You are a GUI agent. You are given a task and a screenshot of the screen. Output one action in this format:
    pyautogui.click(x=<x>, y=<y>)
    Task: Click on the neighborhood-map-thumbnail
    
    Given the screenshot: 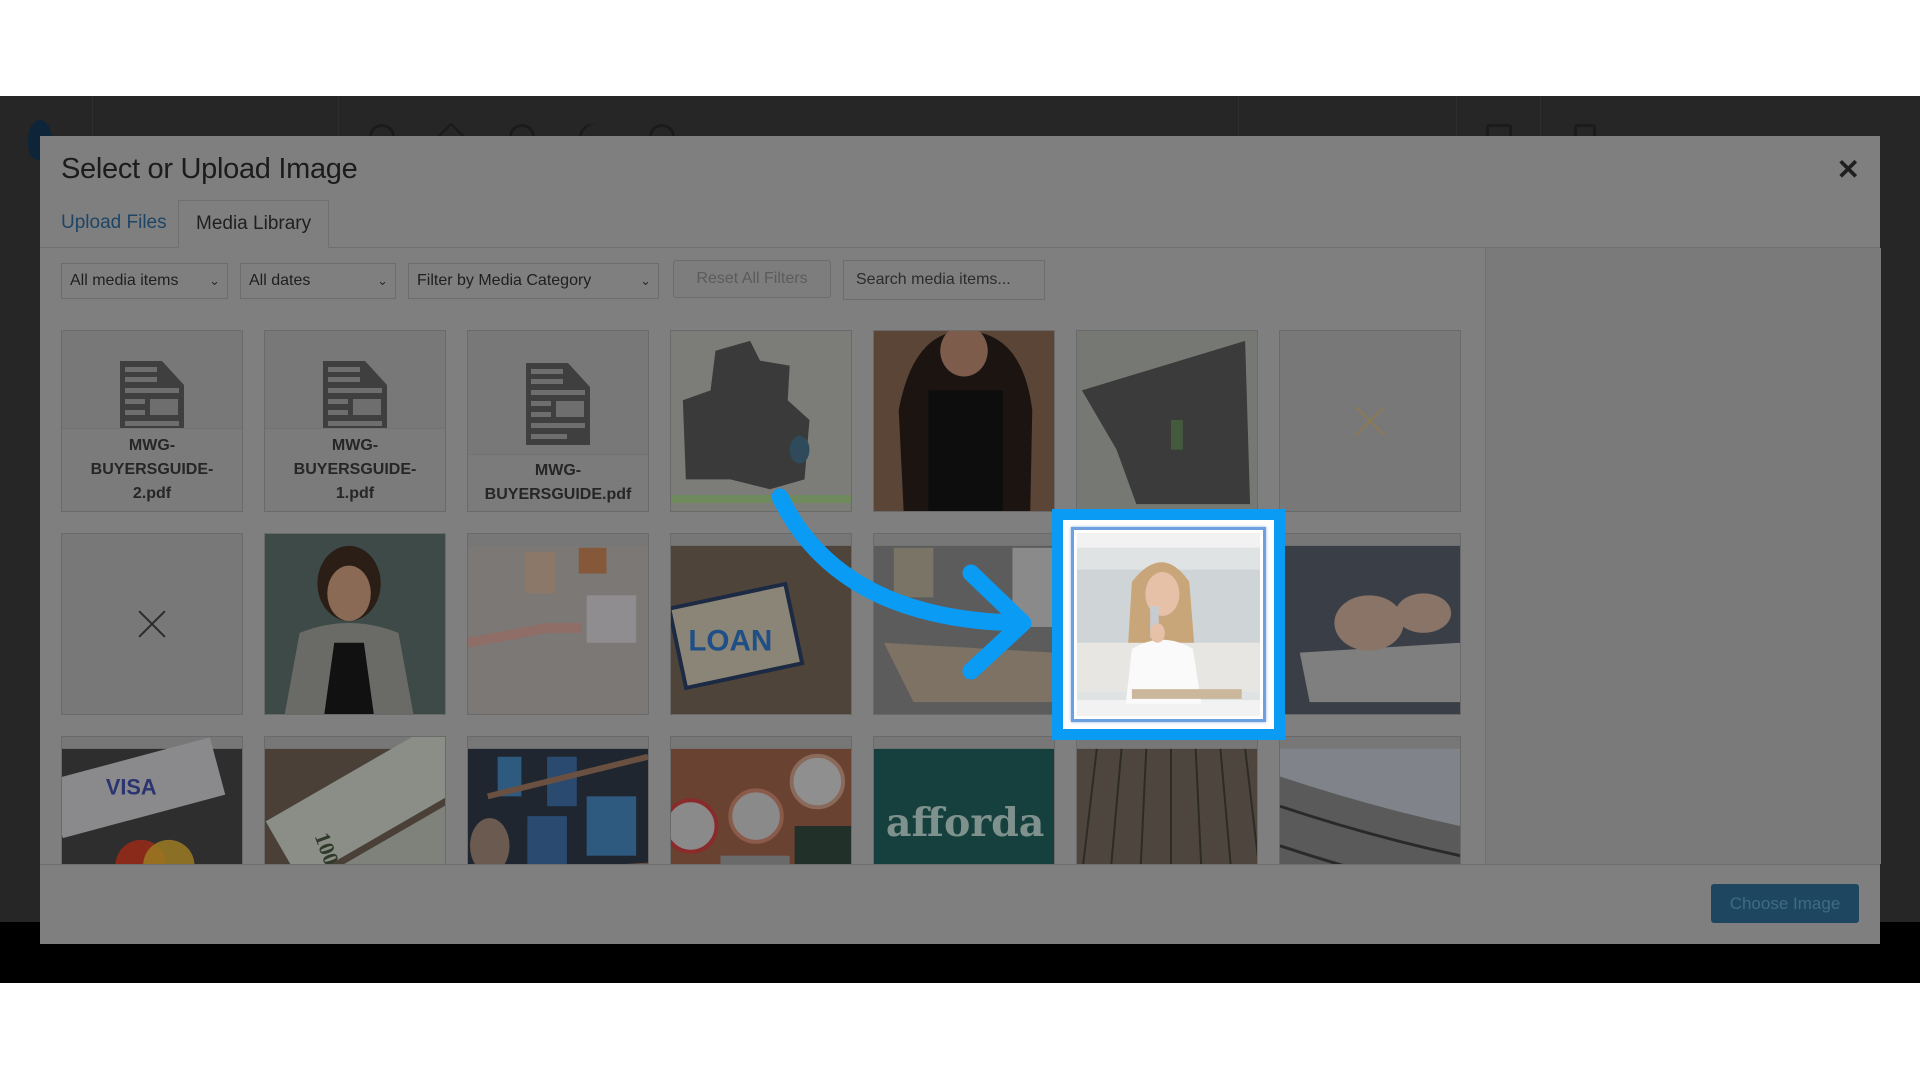 What is the action you would take?
    pyautogui.click(x=1167, y=421)
    